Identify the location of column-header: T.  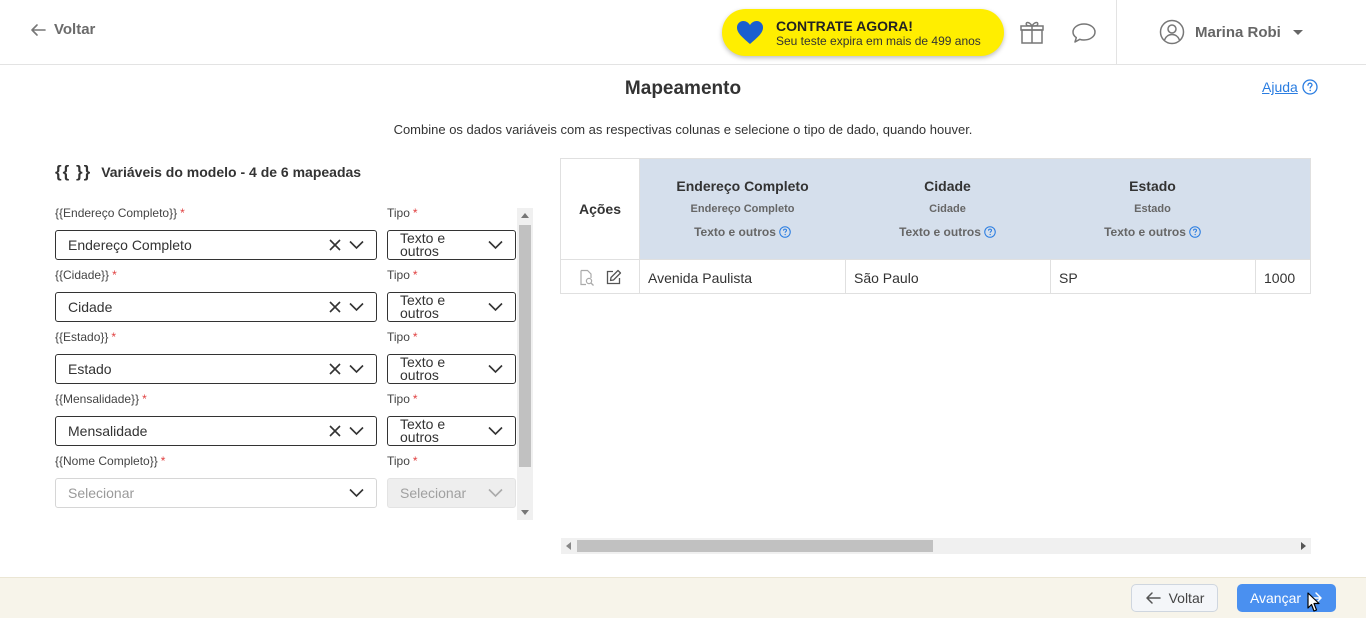
(1282, 209).